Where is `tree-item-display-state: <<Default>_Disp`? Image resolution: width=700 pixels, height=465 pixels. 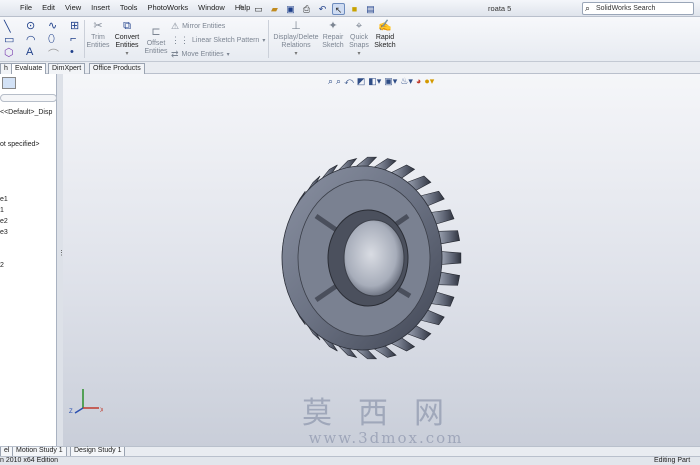
tree-item-display-state: <<Default>_Disp is located at coordinates (26, 112).